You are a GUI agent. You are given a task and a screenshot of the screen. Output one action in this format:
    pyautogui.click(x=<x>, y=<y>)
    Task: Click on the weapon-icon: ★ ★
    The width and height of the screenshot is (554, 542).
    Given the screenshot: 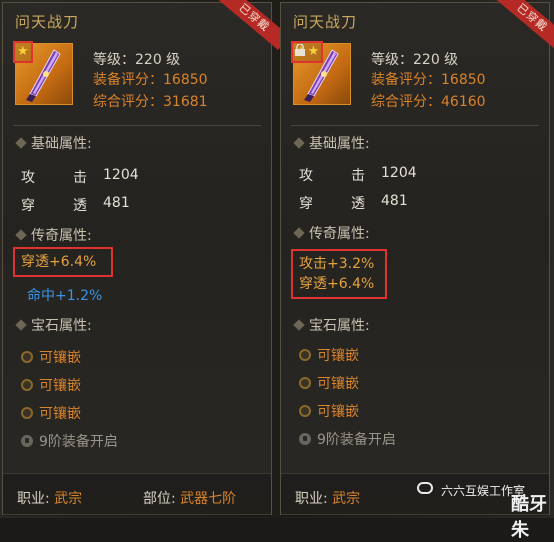 What is the action you would take?
    pyautogui.click(x=321, y=73)
    